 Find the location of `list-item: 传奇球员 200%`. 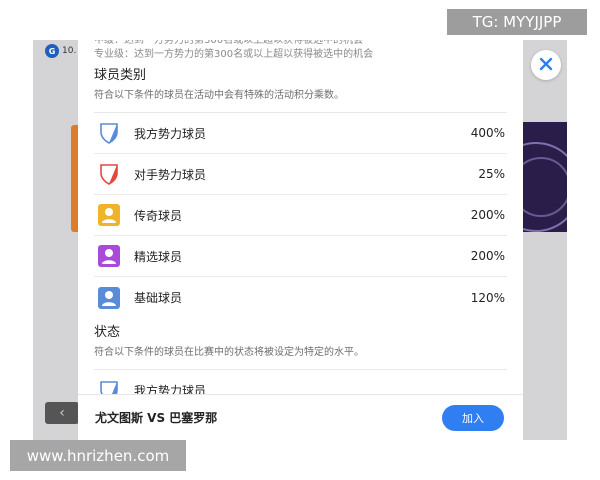

list-item: 传奇球员 200% is located at coordinates (300, 215).